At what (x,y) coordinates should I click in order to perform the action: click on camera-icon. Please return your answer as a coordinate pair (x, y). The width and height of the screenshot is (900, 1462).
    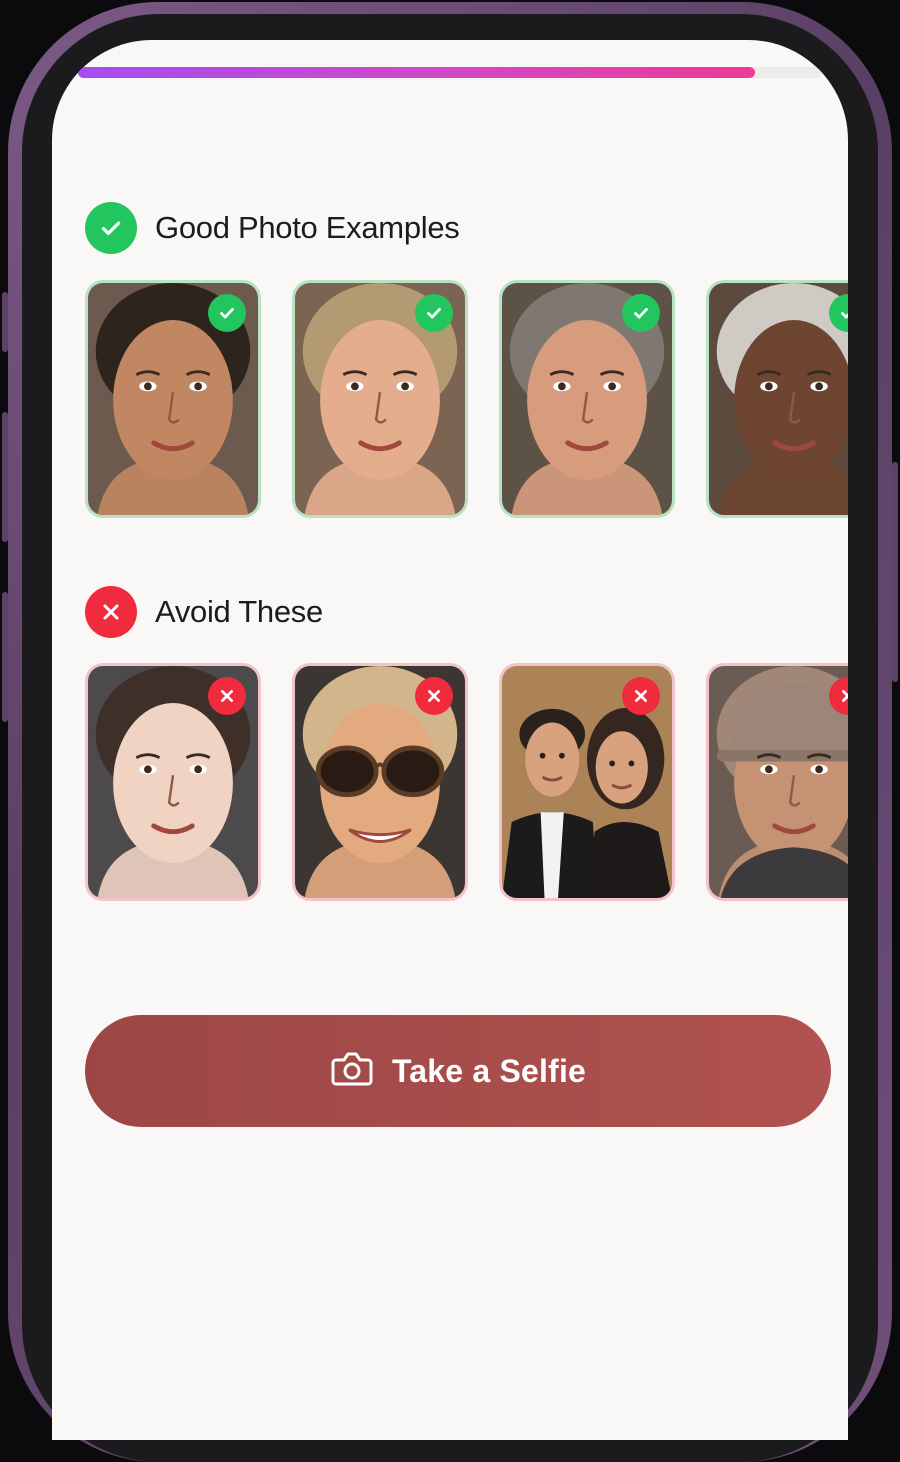
    Looking at the image, I should click on (352, 1071).